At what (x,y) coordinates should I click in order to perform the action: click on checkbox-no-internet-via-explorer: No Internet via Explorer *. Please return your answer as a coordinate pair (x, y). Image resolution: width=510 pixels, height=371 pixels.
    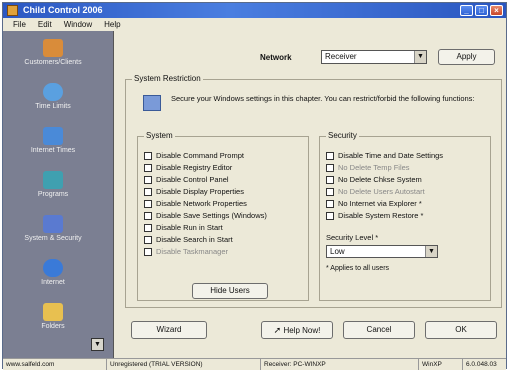
    Looking at the image, I should click on (374, 204).